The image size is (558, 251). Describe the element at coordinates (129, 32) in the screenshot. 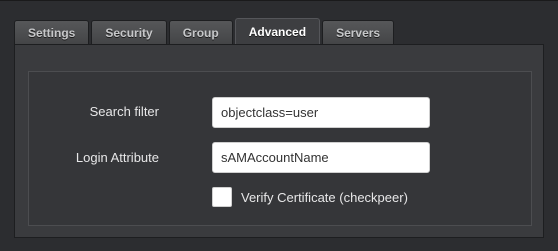

I see `tab-security: Security` at that location.